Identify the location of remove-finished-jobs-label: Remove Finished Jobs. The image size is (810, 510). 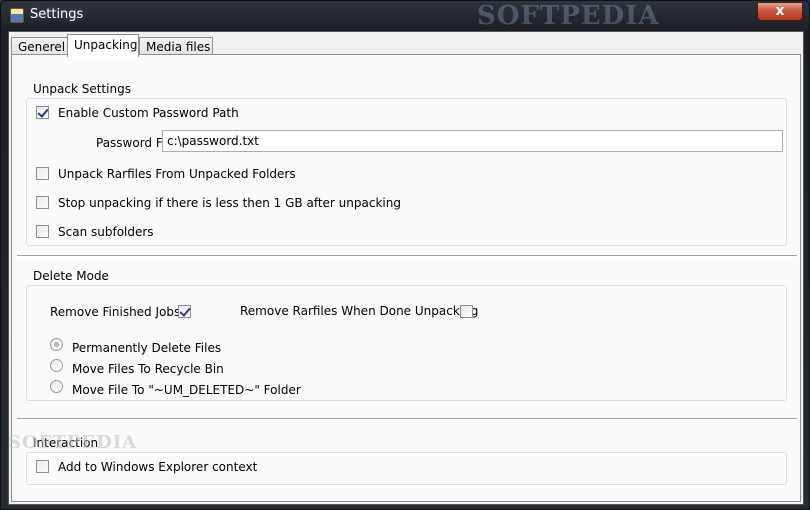
(115, 312).